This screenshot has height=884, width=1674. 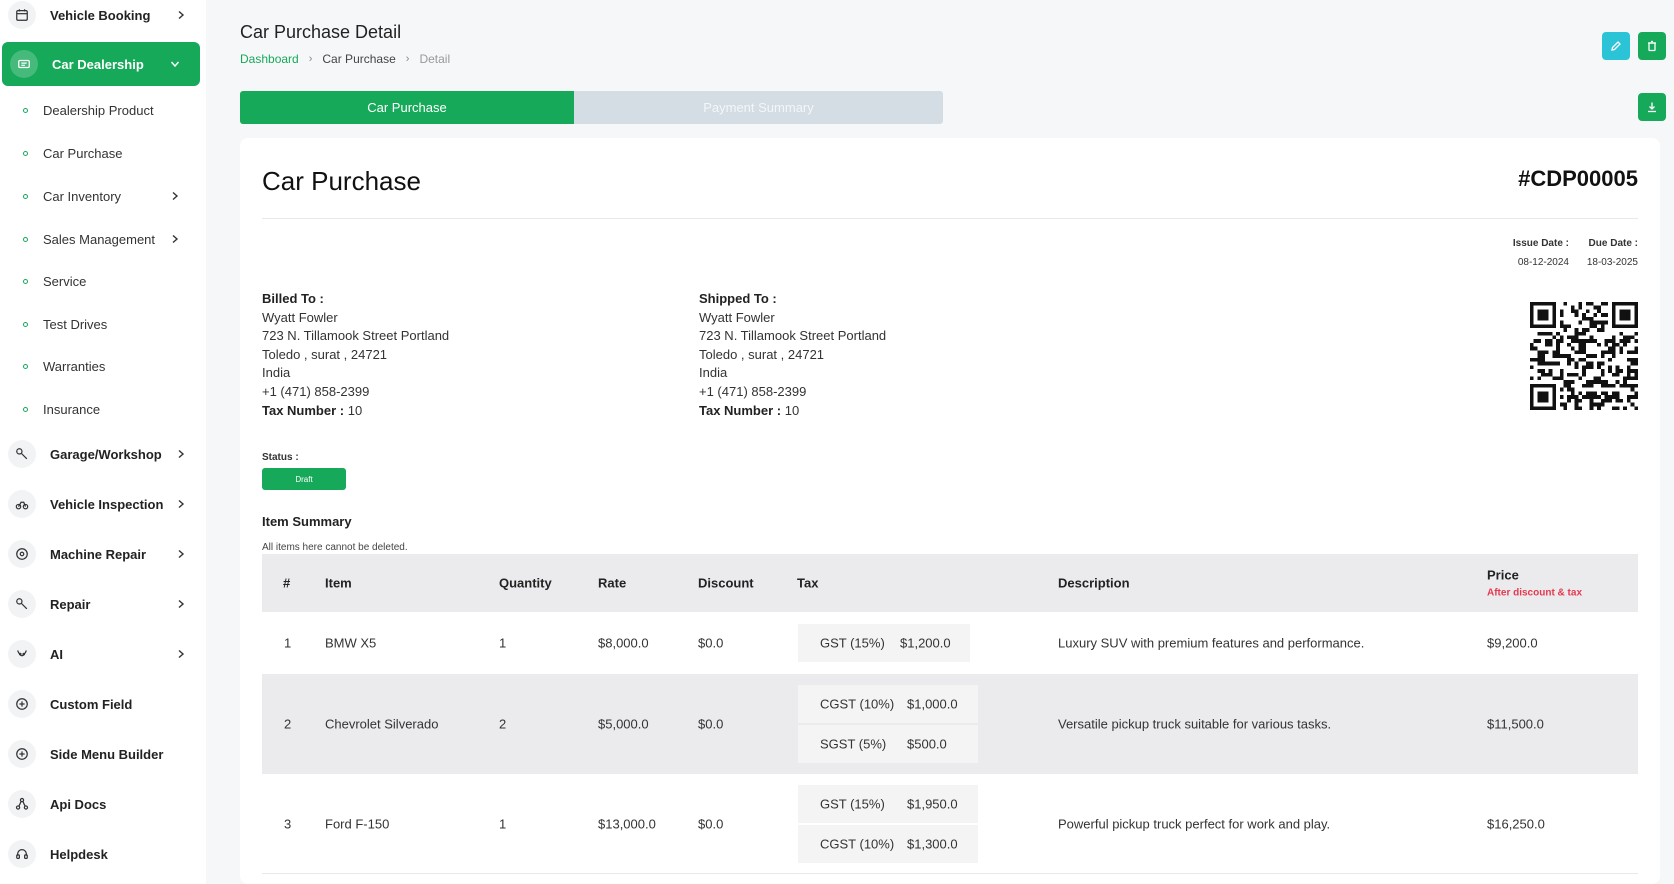 I want to click on breadcrumb-detail: Detail, so click(x=435, y=59).